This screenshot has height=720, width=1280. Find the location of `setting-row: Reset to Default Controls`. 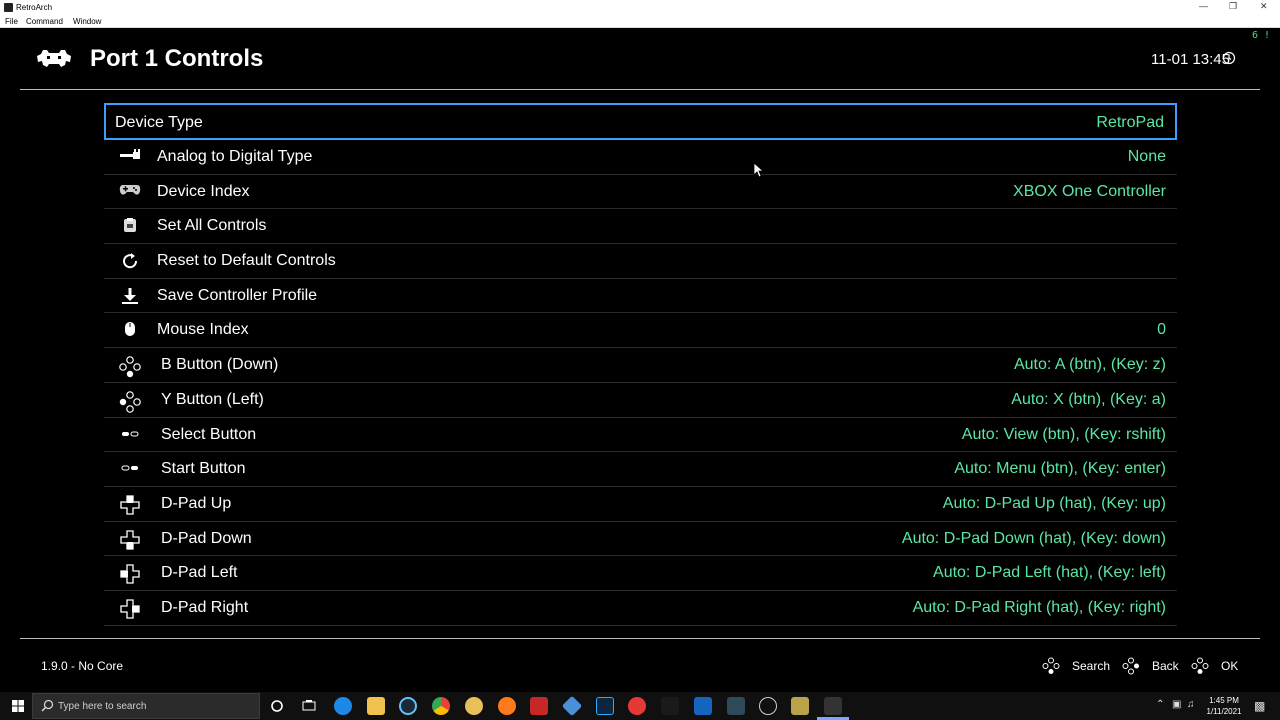

setting-row: Reset to Default Controls is located at coordinates (640, 261).